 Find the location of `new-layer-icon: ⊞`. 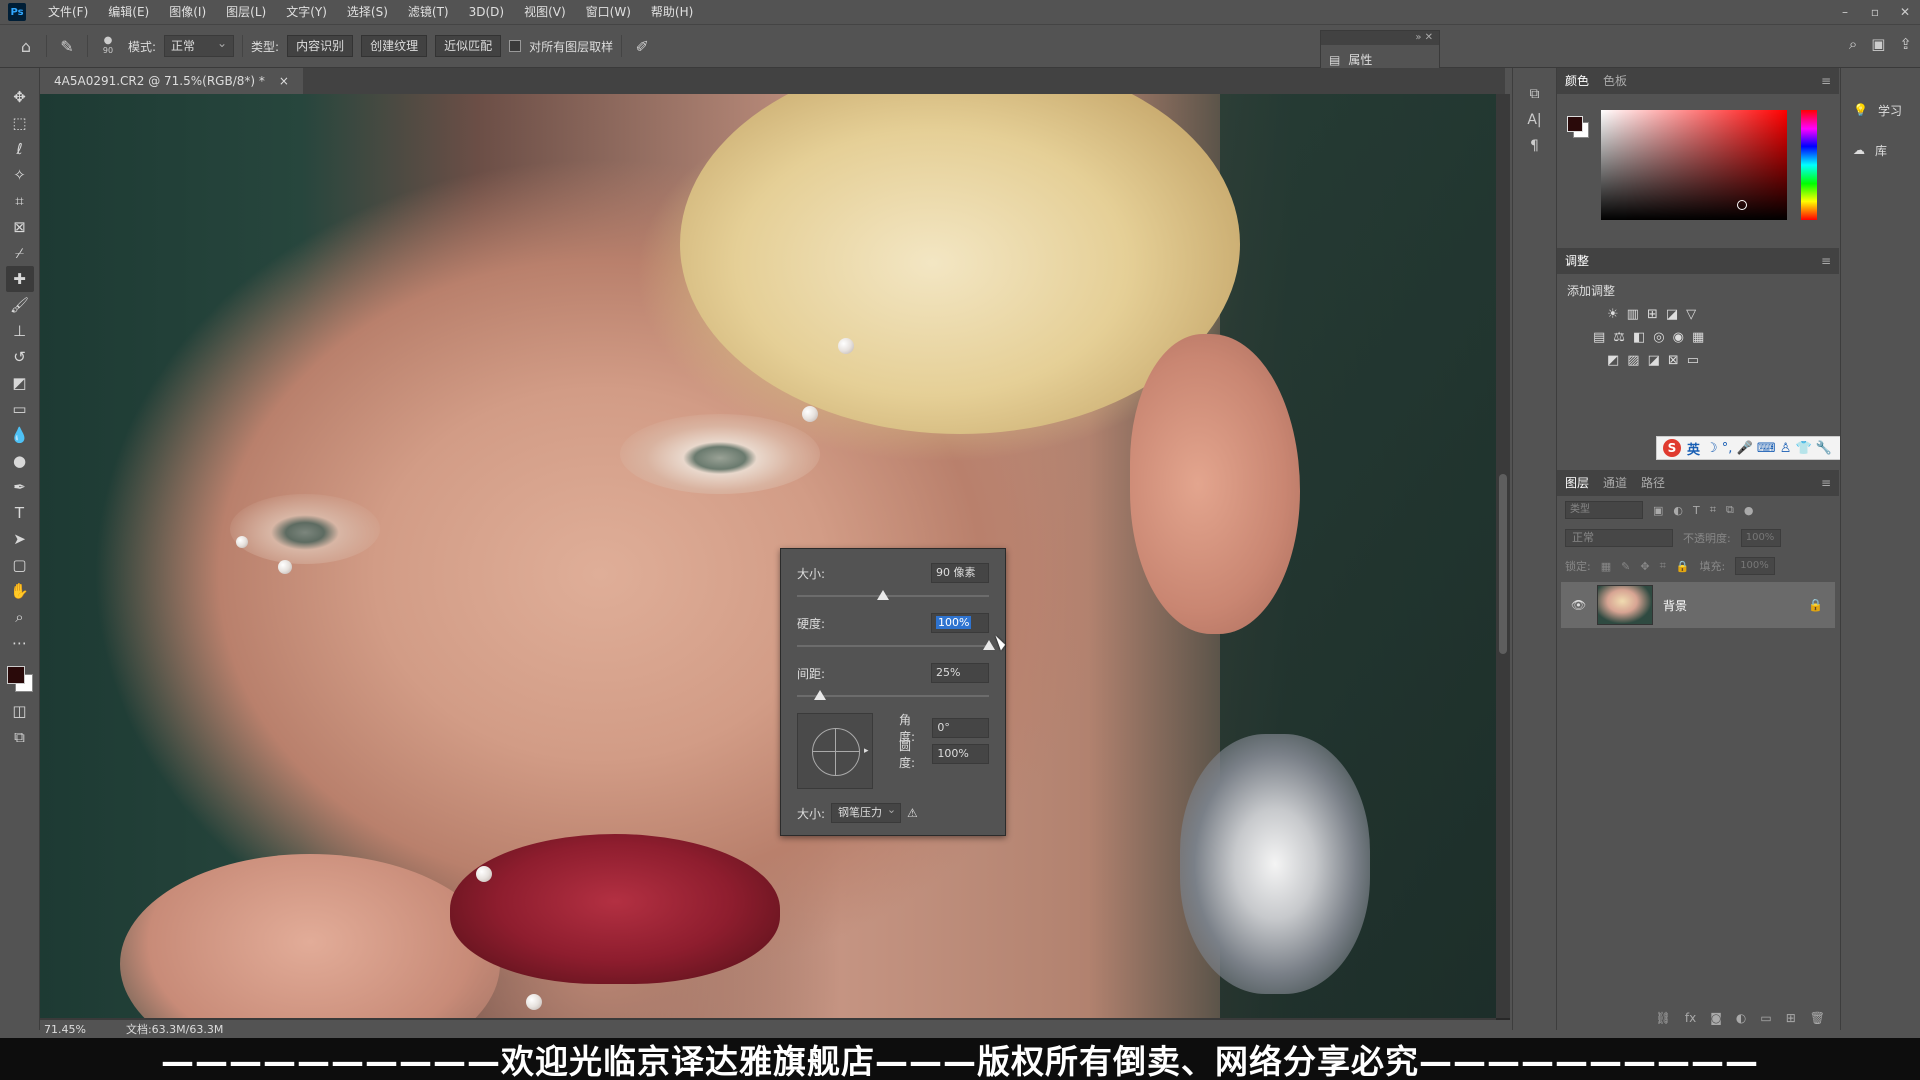

new-layer-icon: ⊞ is located at coordinates (1791, 1018).